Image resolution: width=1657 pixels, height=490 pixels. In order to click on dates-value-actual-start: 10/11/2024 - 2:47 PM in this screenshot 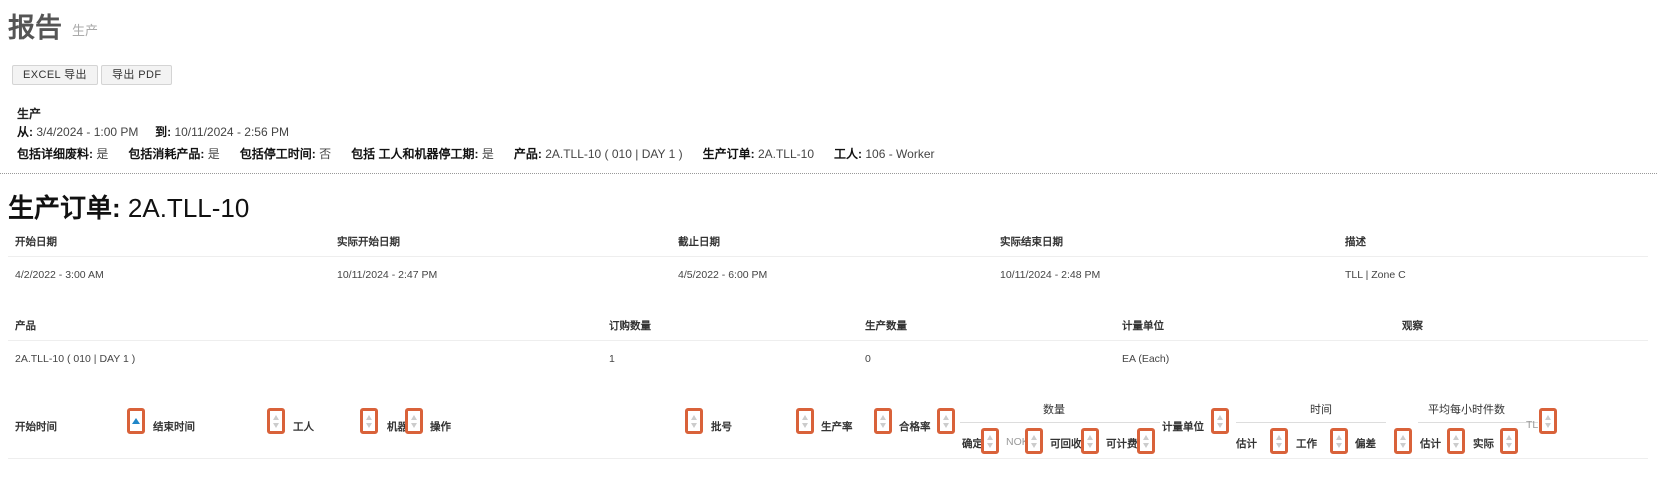, I will do `click(387, 275)`.